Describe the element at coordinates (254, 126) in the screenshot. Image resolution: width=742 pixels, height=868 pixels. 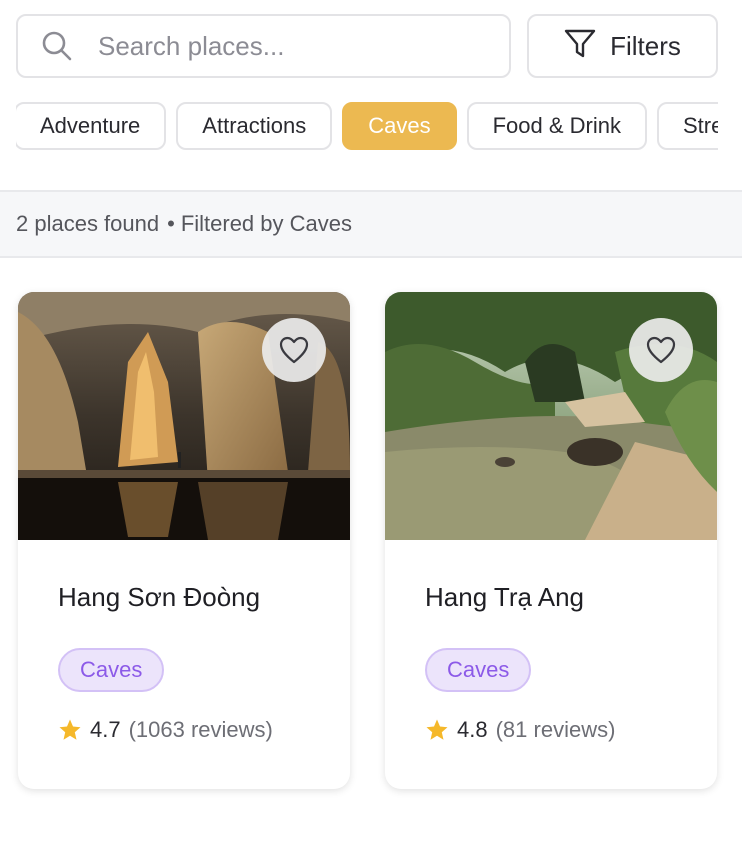
I see `chip-attractions: Attractions` at that location.